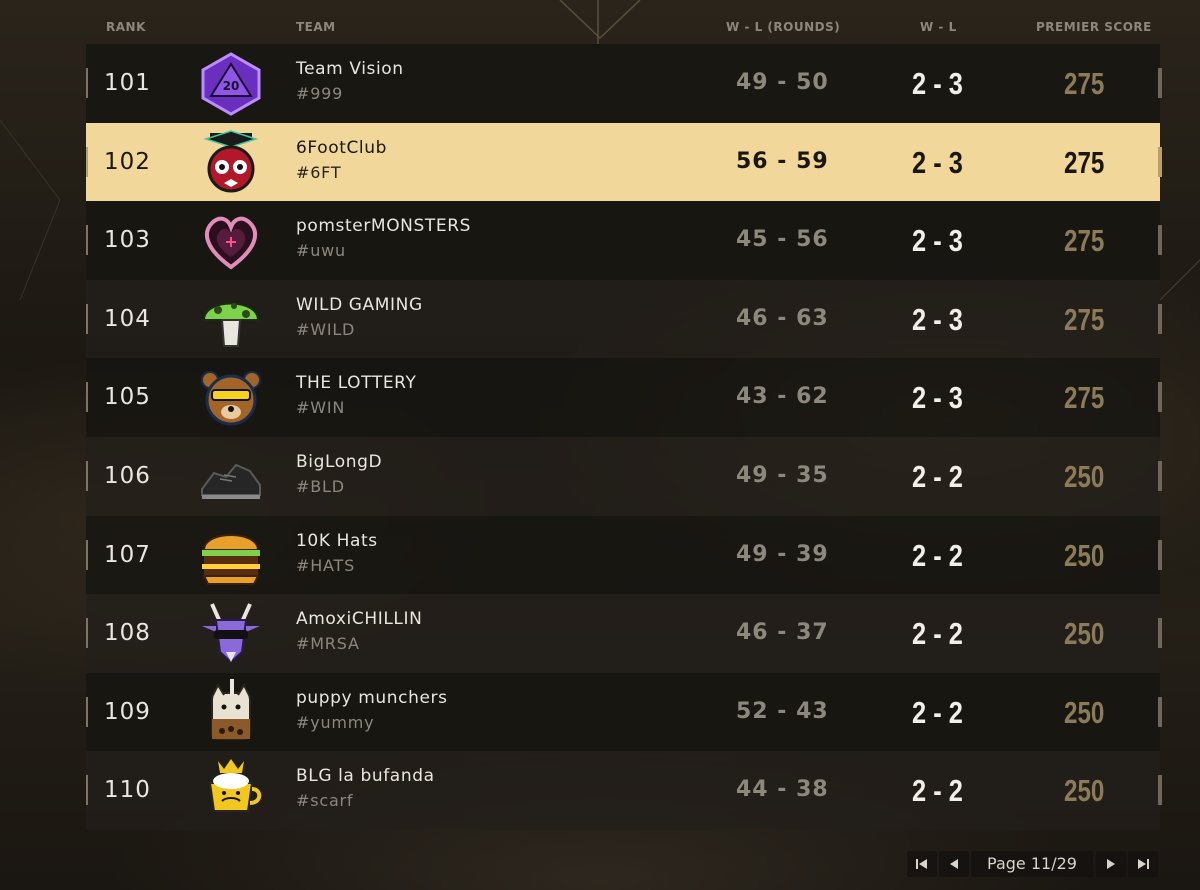  Describe the element at coordinates (316, 27) in the screenshot. I see `team-column-header: TEAM` at that location.